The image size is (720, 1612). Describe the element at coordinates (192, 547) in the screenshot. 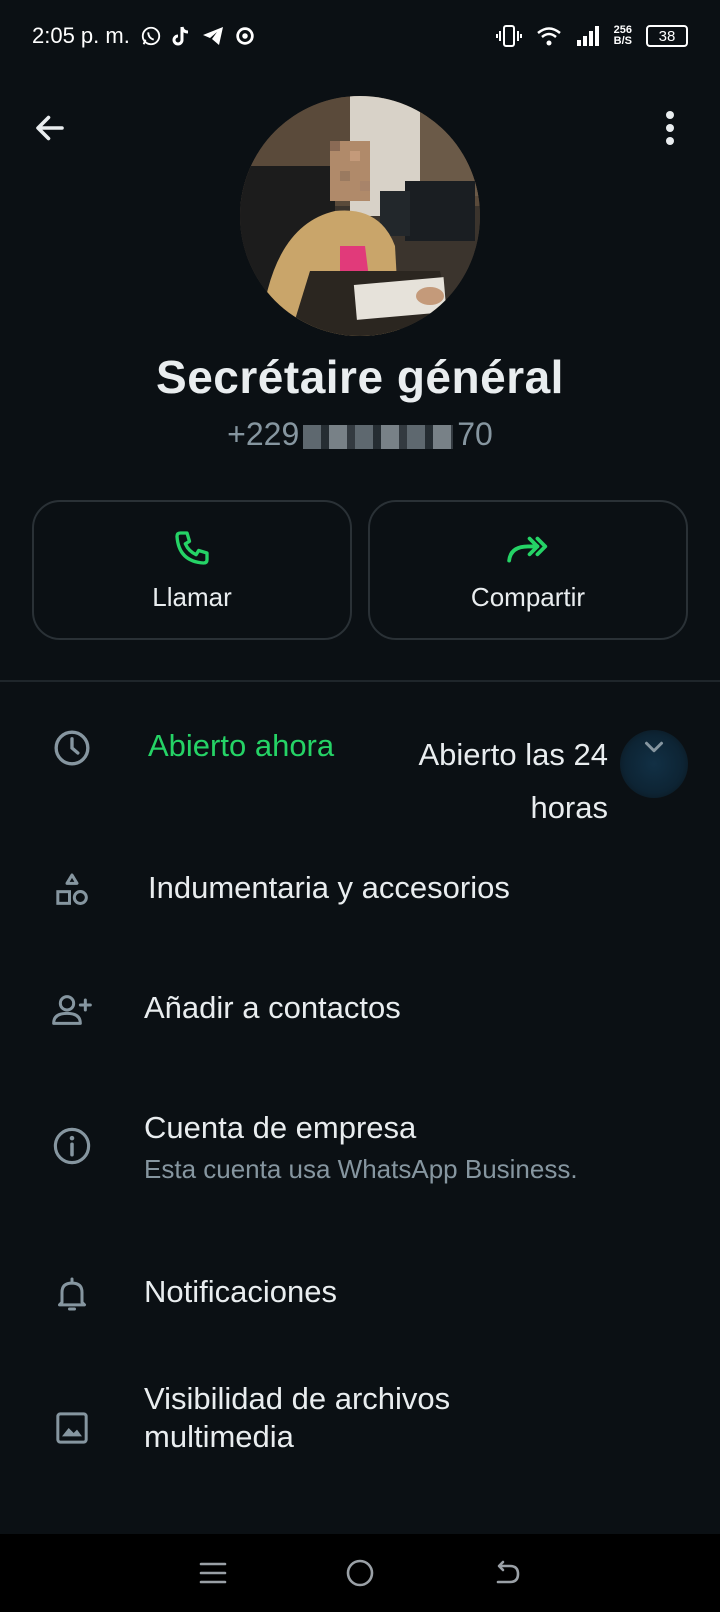

I see `phone-icon` at that location.